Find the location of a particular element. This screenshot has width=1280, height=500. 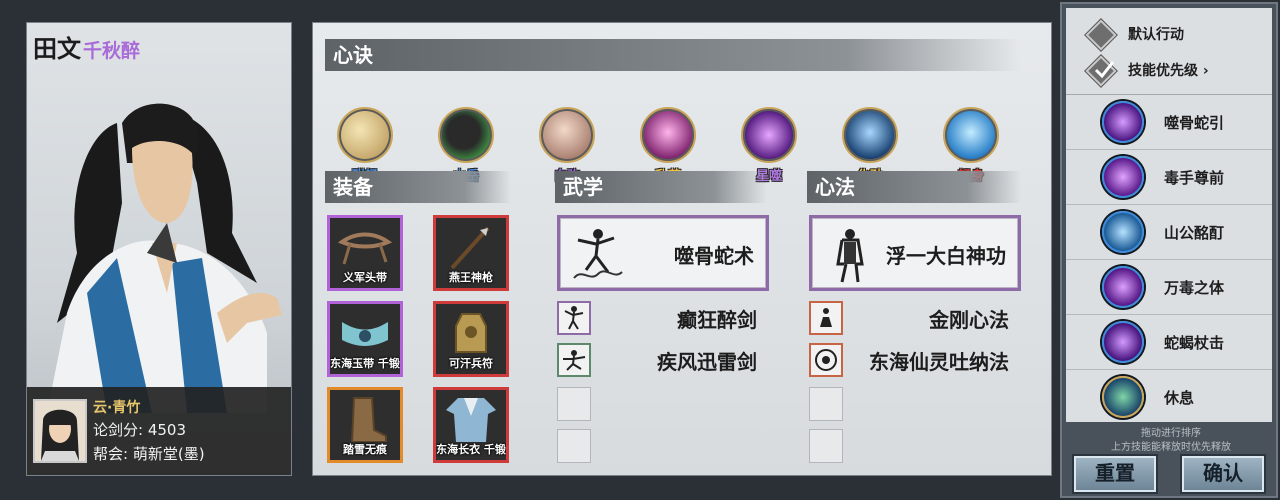

wuxue-row-1: 癫狂醉剑 is located at coordinates (657, 318).